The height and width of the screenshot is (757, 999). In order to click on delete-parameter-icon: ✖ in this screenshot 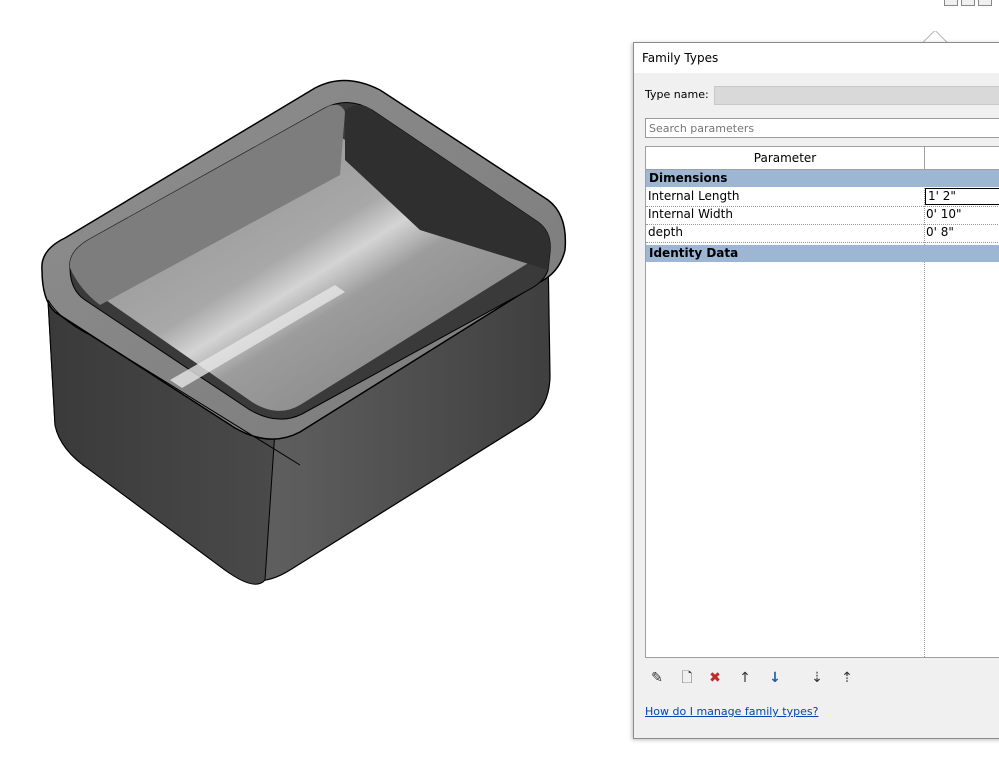, I will do `click(715, 678)`.